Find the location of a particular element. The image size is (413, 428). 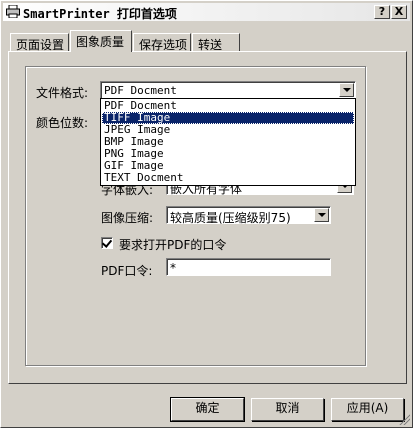

help-button: ? is located at coordinates (382, 12).